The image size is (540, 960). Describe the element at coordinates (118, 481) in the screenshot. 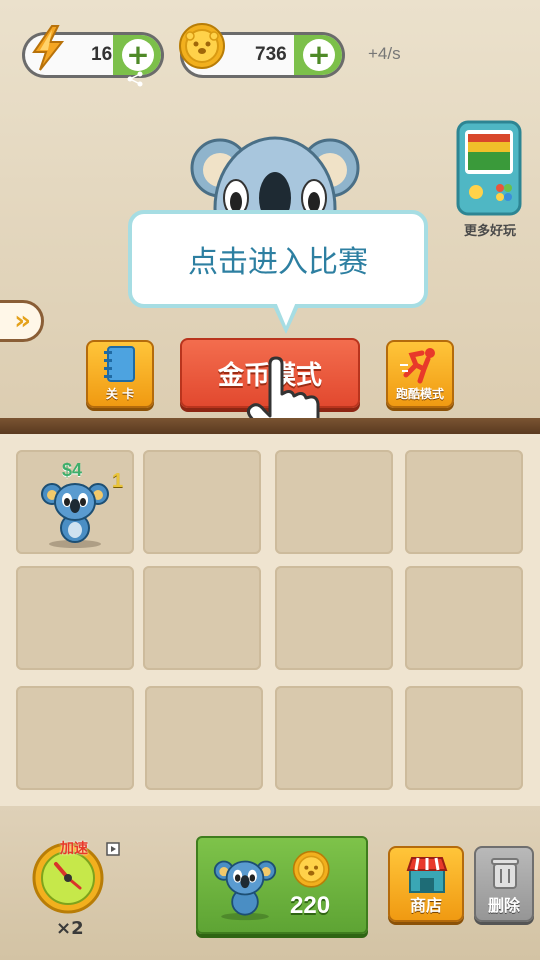

I see `cell-level: 1` at that location.